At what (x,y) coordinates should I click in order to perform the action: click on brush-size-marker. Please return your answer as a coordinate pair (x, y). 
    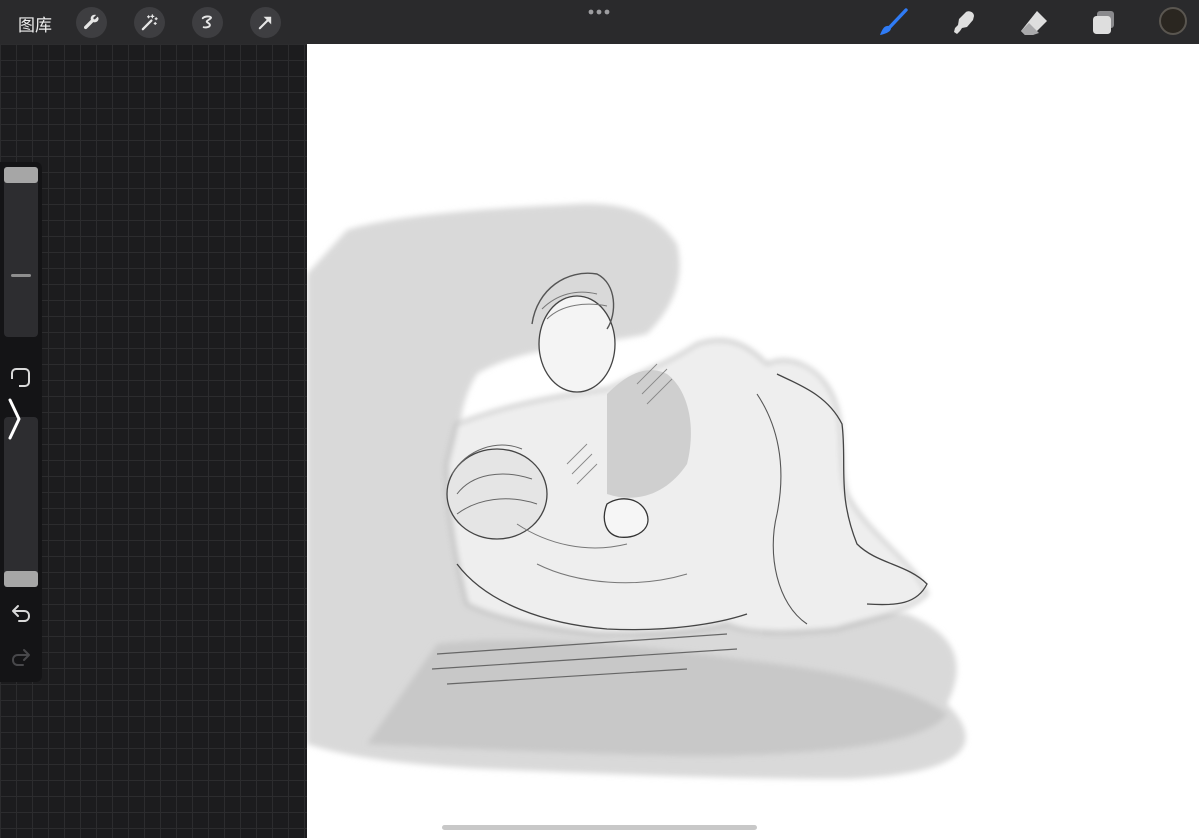
    Looking at the image, I should click on (21, 275).